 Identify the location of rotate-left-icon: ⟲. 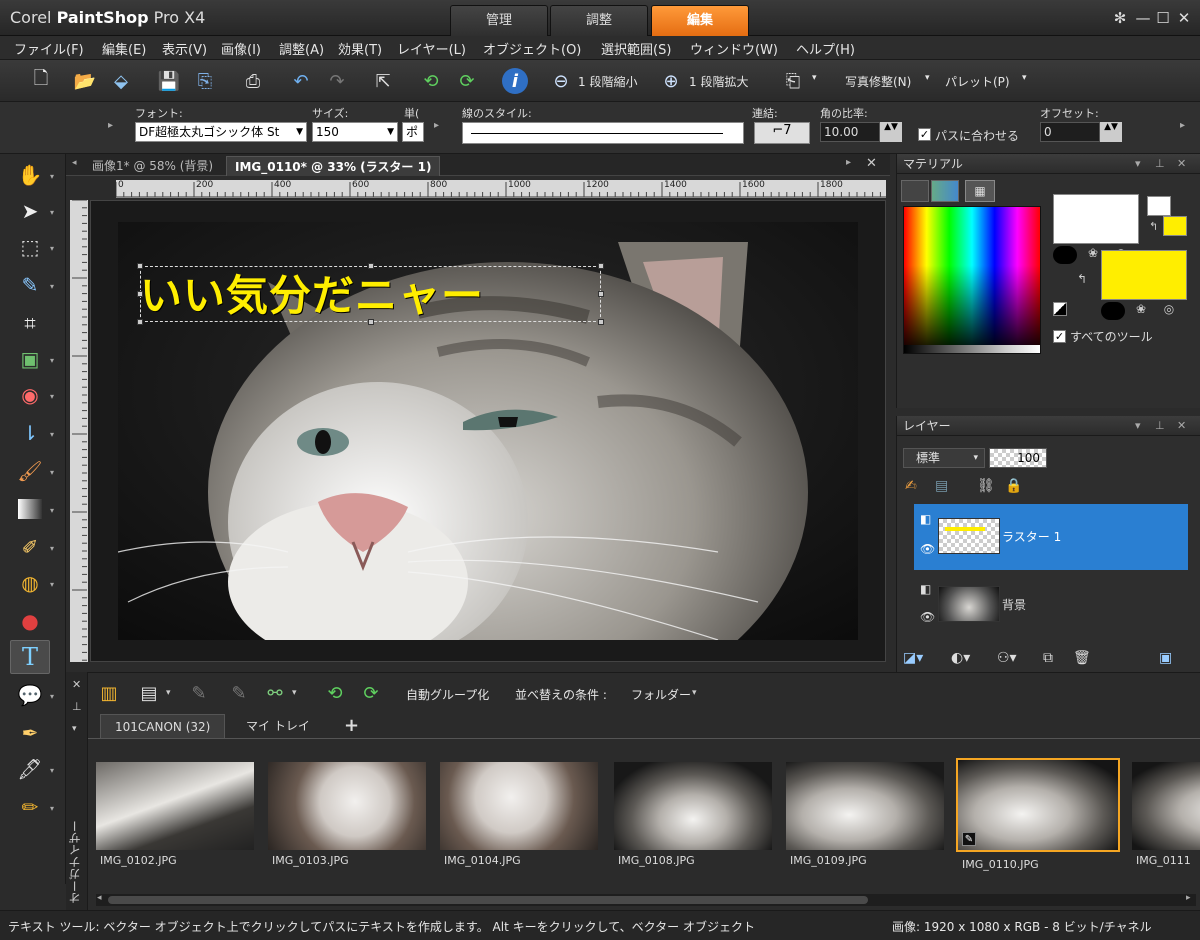
(431, 81).